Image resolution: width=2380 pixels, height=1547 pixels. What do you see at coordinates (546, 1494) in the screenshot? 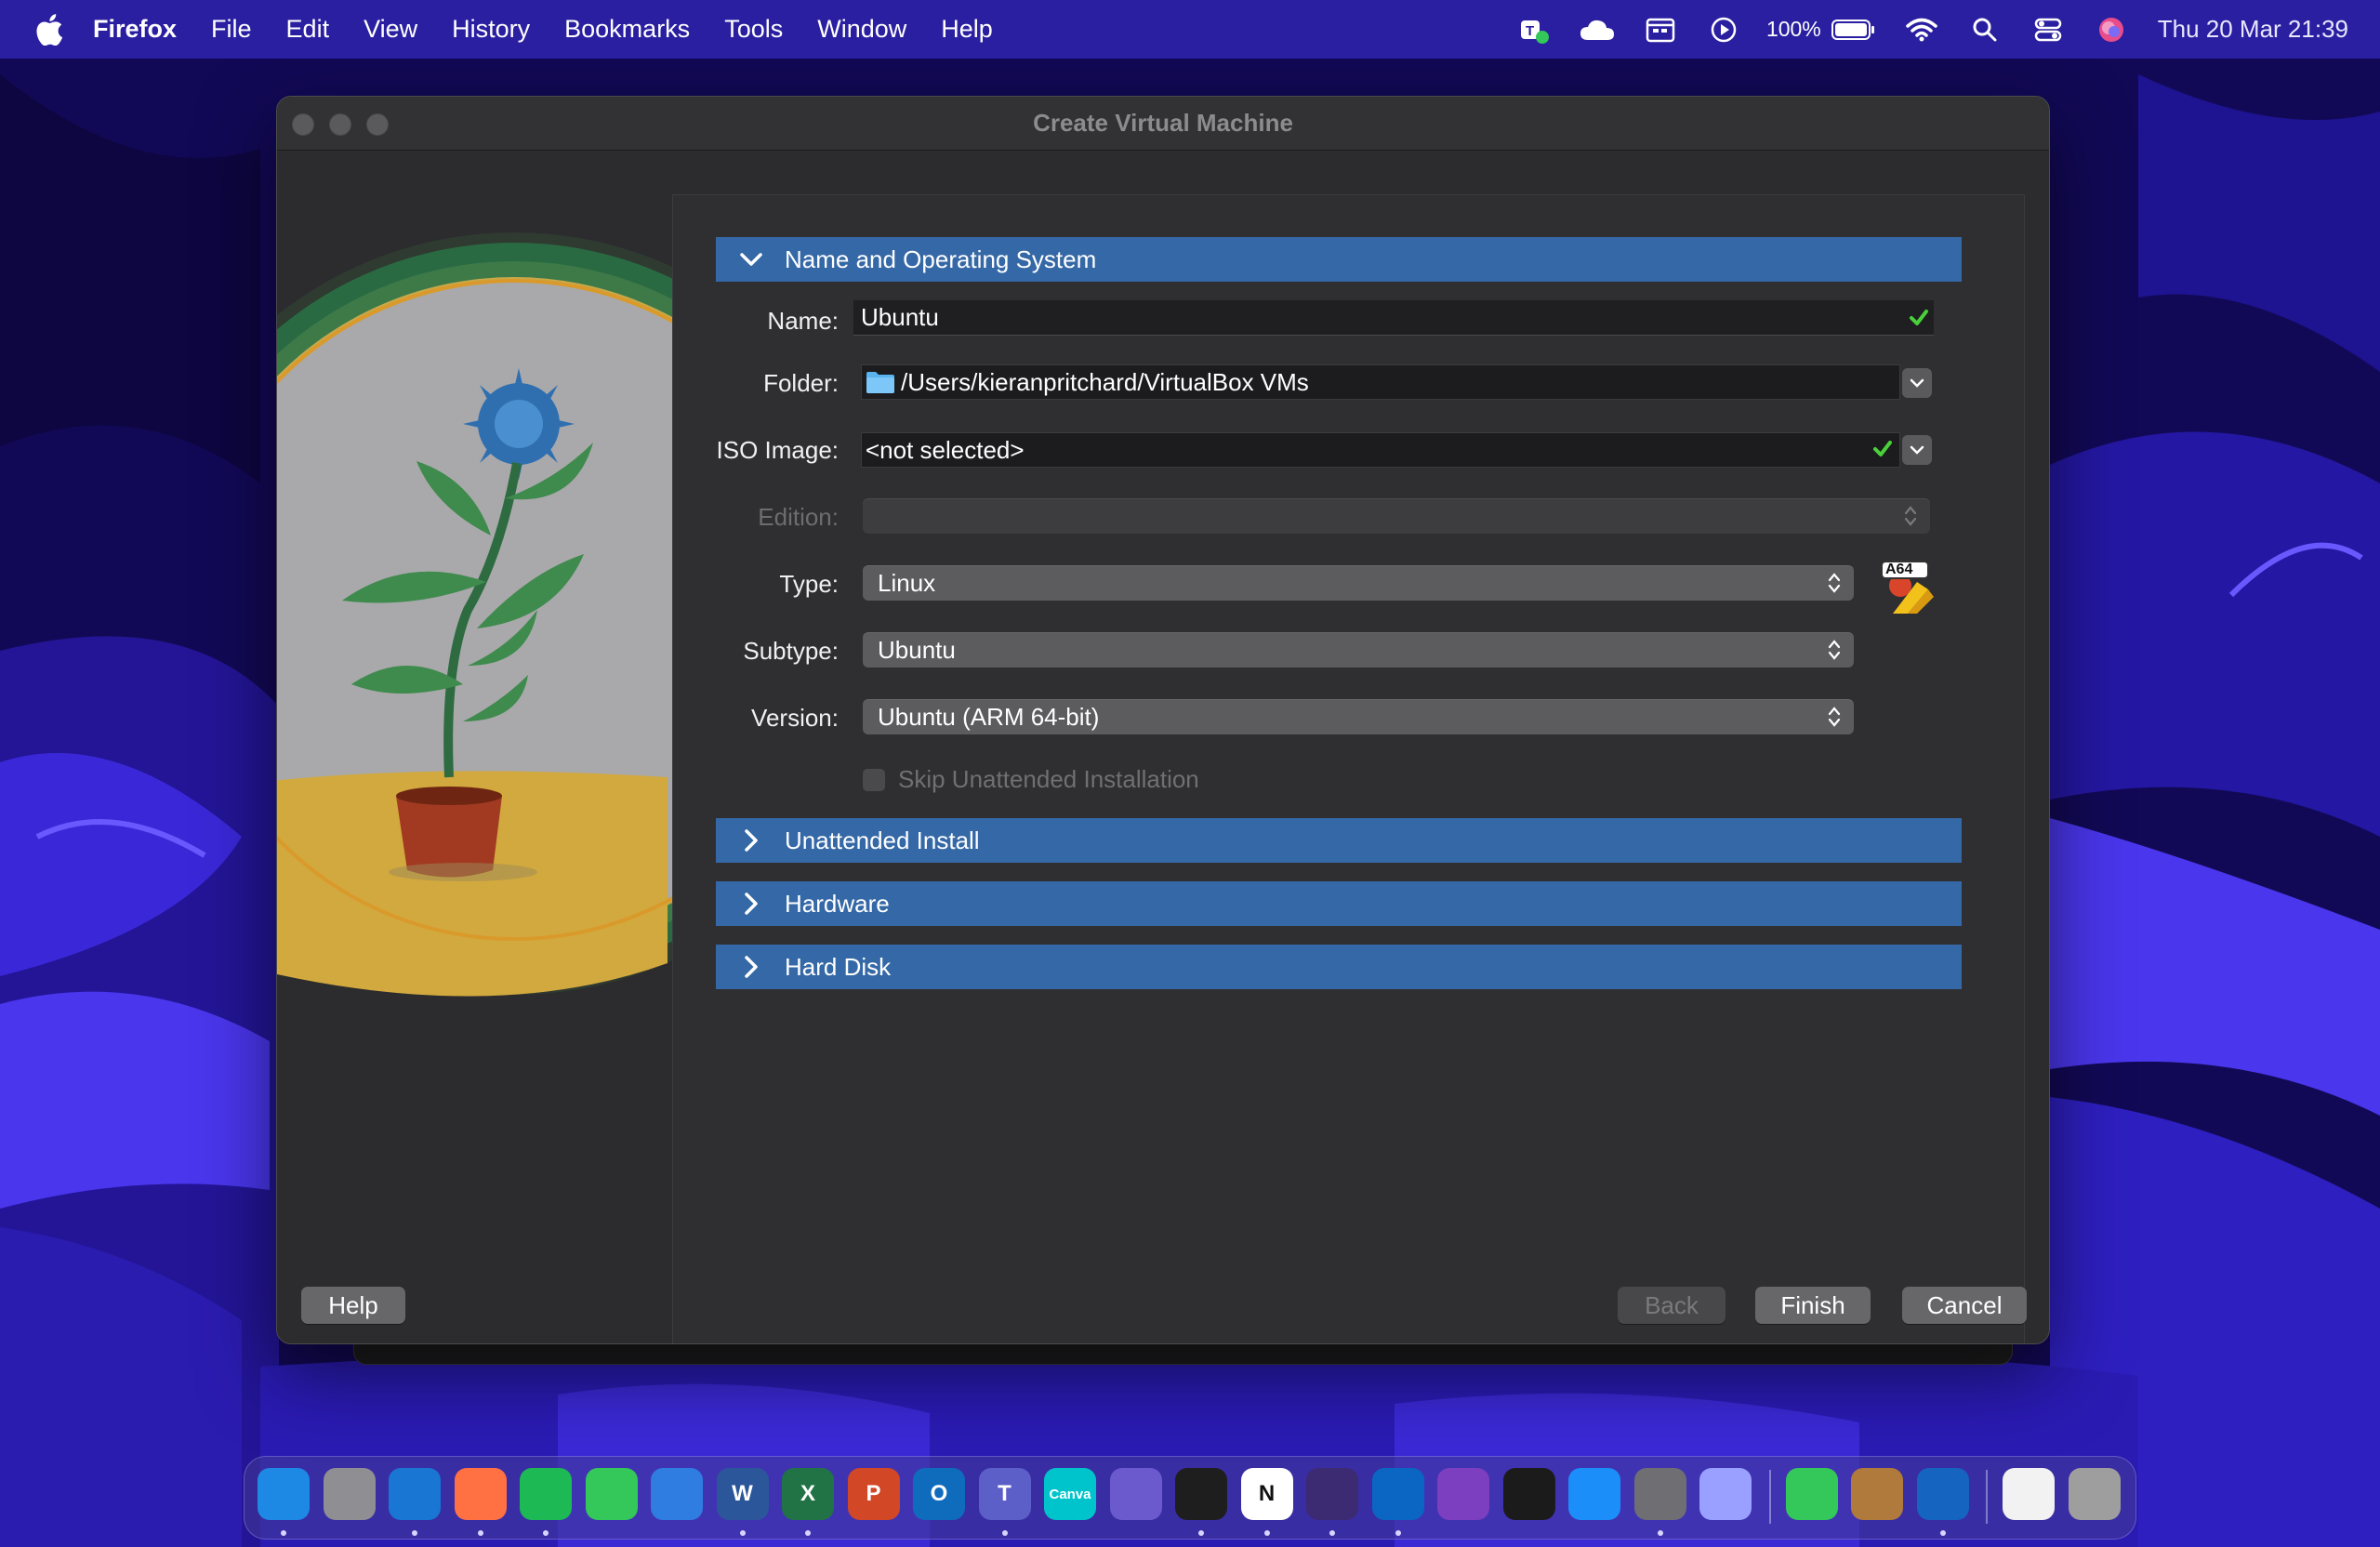
I see `dock-spotify-icon` at bounding box center [546, 1494].